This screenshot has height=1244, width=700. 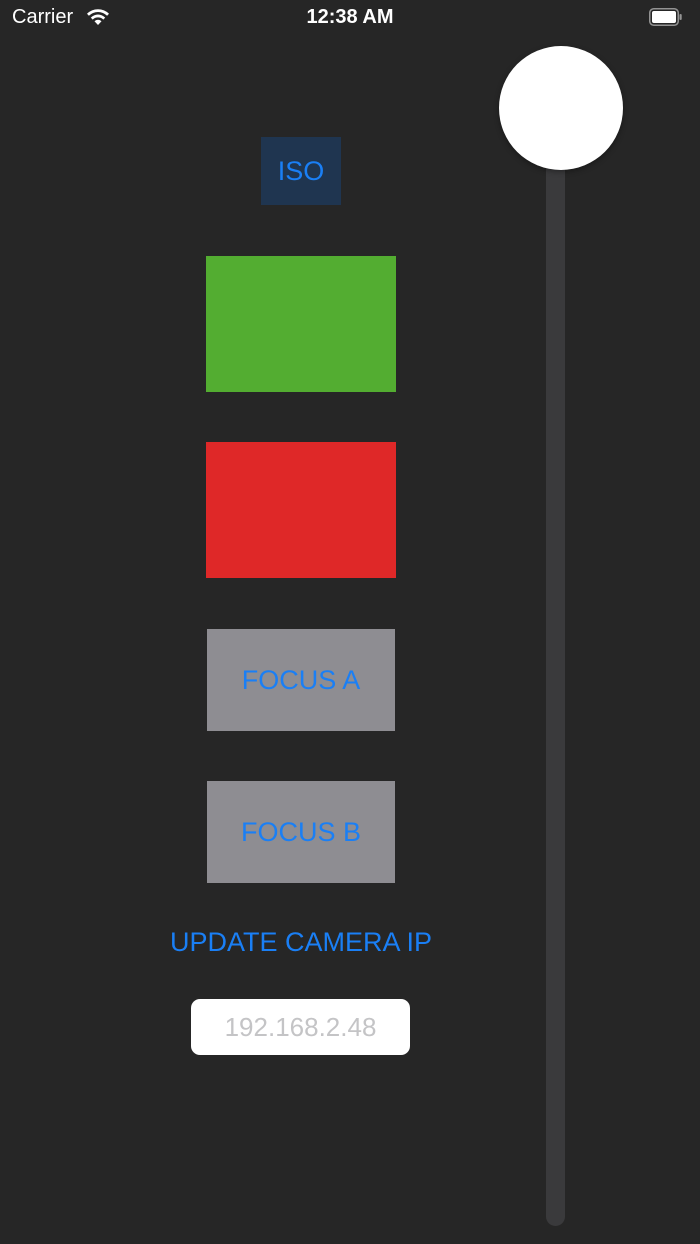 I want to click on update-camera-ip-button: UPDATE CAMERA IP, so click(x=301, y=942).